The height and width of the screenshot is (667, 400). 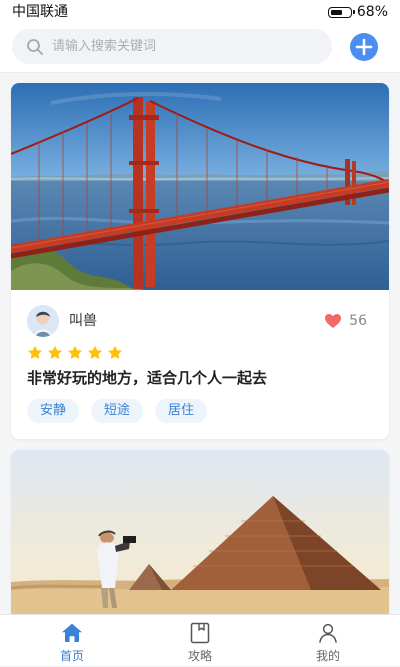 I want to click on plus-icon, so click(x=364, y=47).